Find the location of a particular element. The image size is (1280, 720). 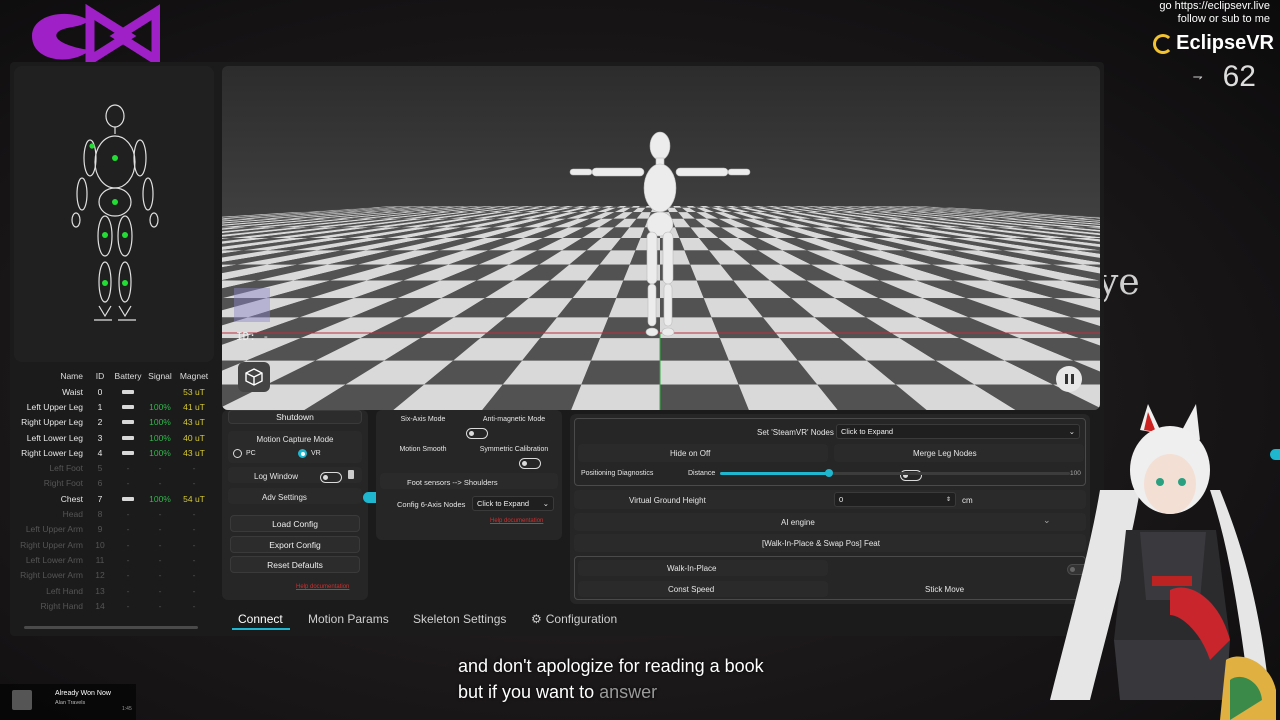

chevron-down-icon: ⌄ is located at coordinates (545, 503).